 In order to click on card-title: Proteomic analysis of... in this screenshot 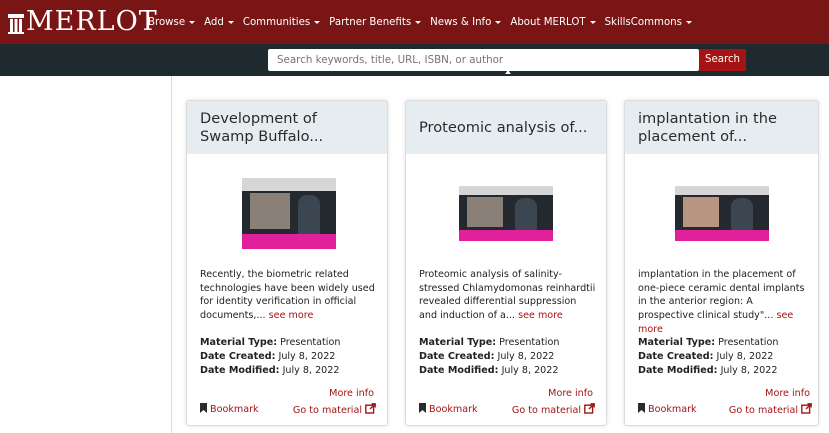, I will do `click(506, 128)`.